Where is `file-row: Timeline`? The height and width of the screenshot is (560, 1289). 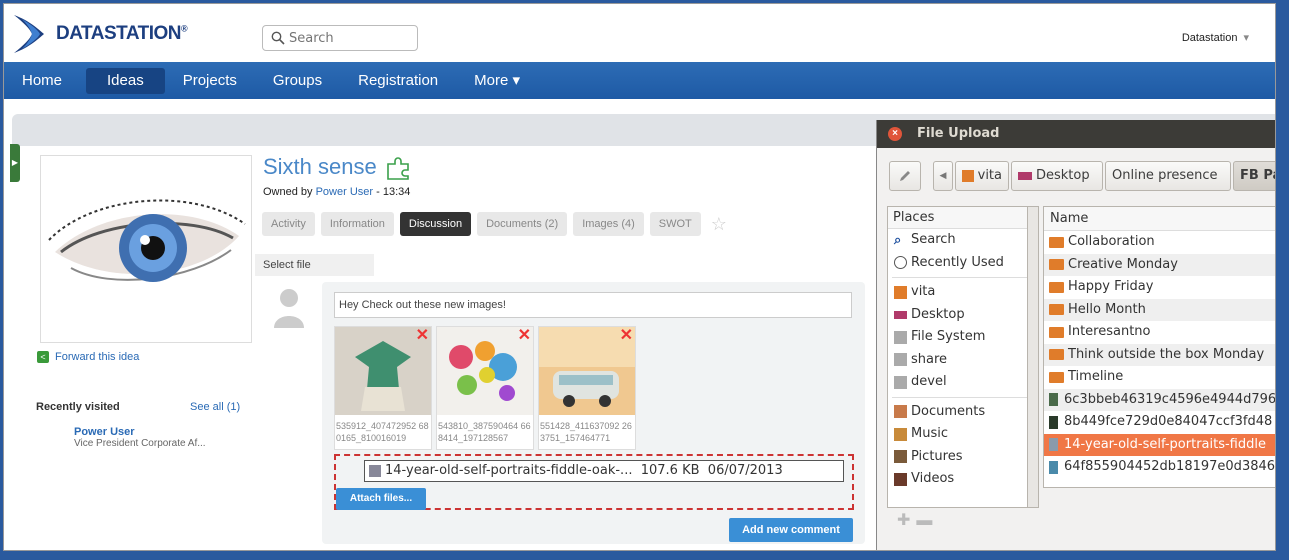
file-row: Timeline is located at coordinates (1159, 377).